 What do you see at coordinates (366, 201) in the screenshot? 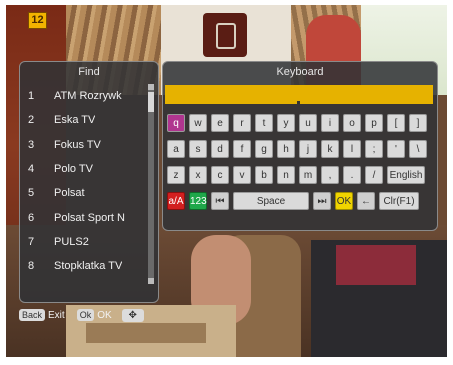
I see `backspace-arrow-icon: ←` at bounding box center [366, 201].